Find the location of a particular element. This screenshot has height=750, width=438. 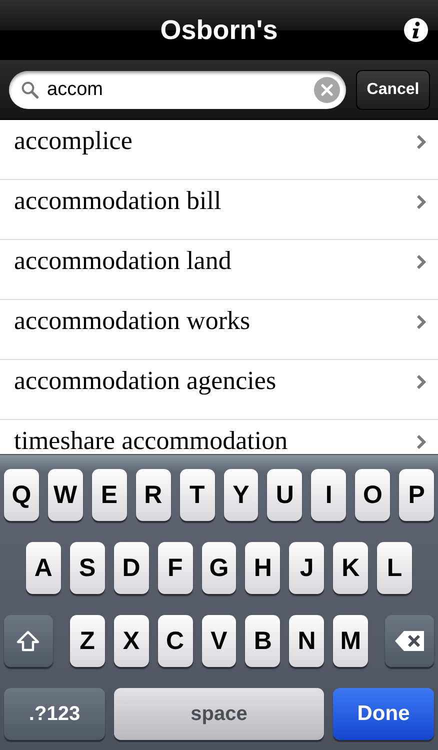

key: M is located at coordinates (350, 641).